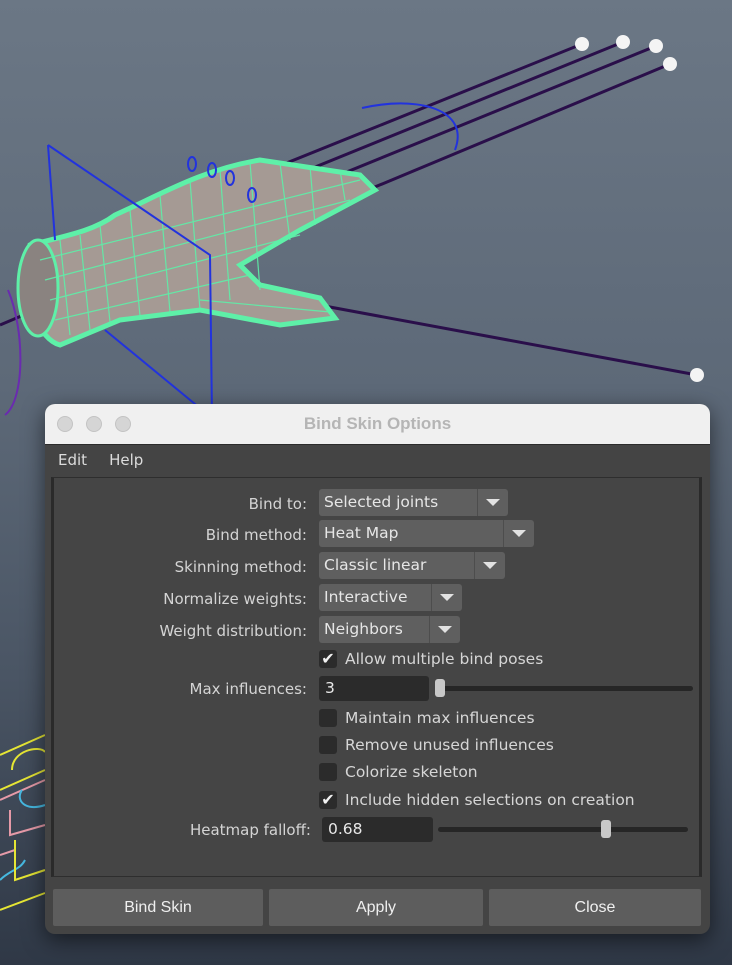 The height and width of the screenshot is (965, 732). I want to click on weight-distribution-value: Neighbors, so click(363, 629).